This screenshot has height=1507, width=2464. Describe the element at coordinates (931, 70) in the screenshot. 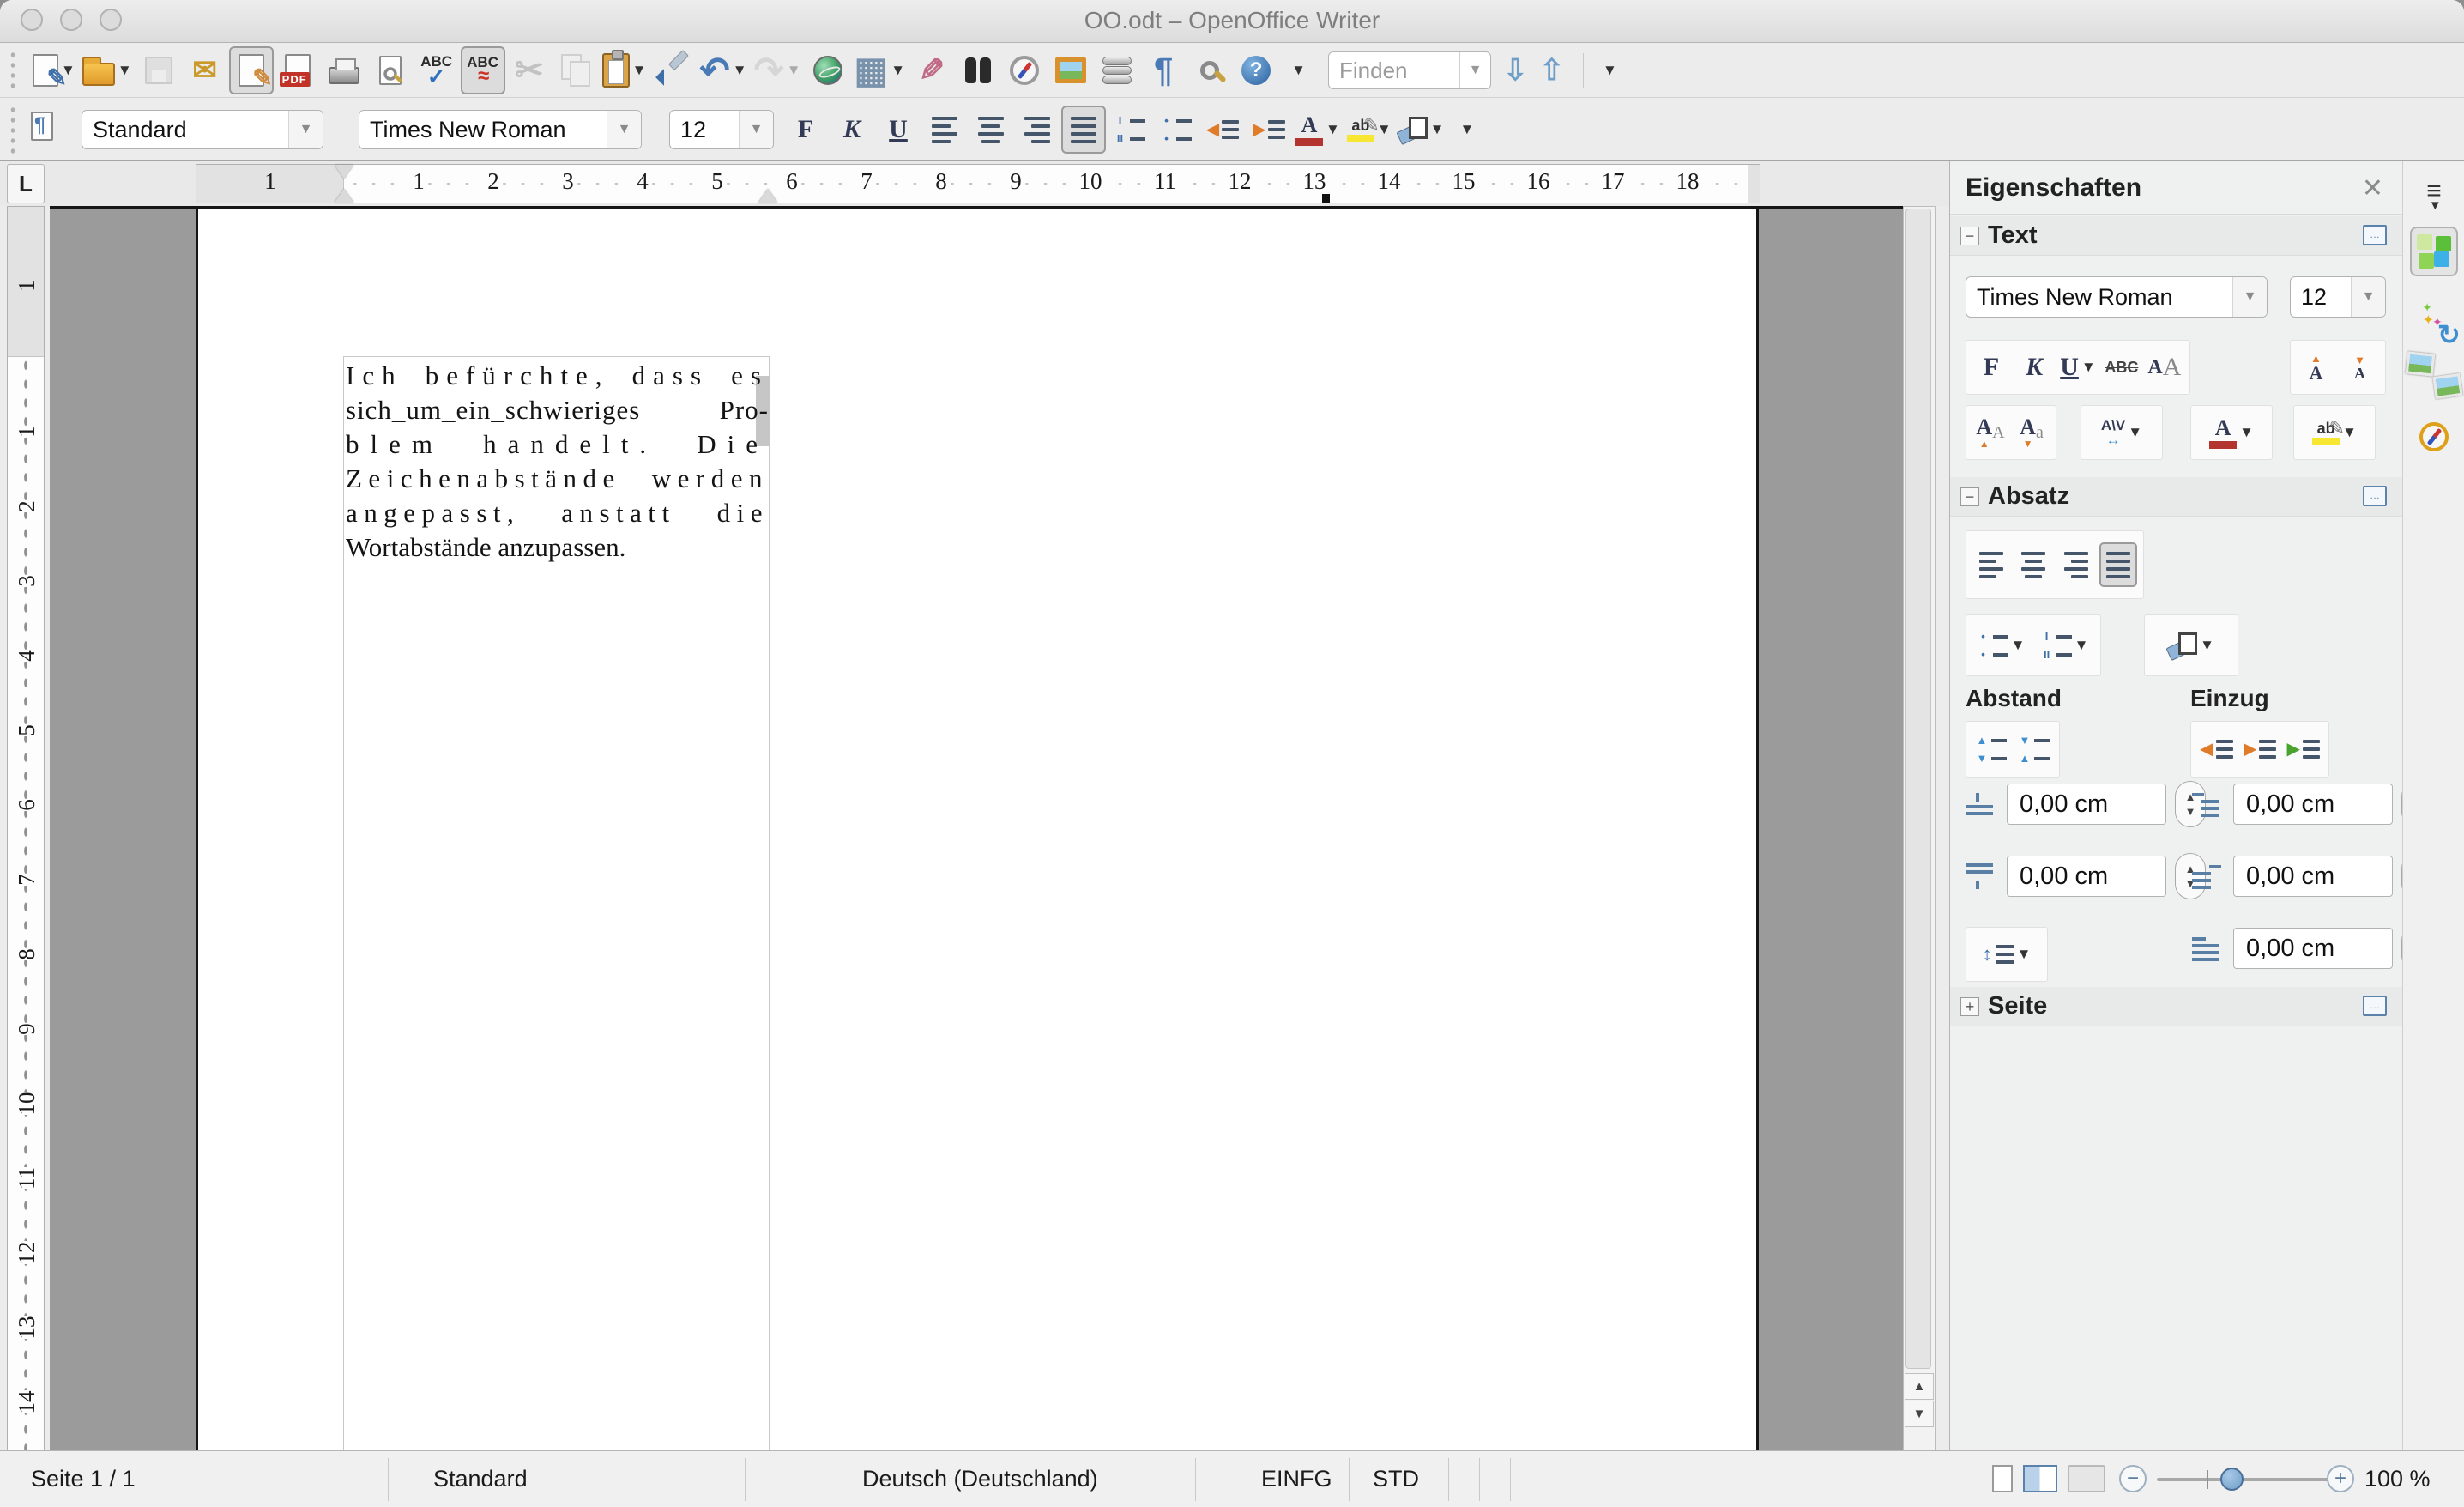

I see `draw-functions-button: ✎` at that location.